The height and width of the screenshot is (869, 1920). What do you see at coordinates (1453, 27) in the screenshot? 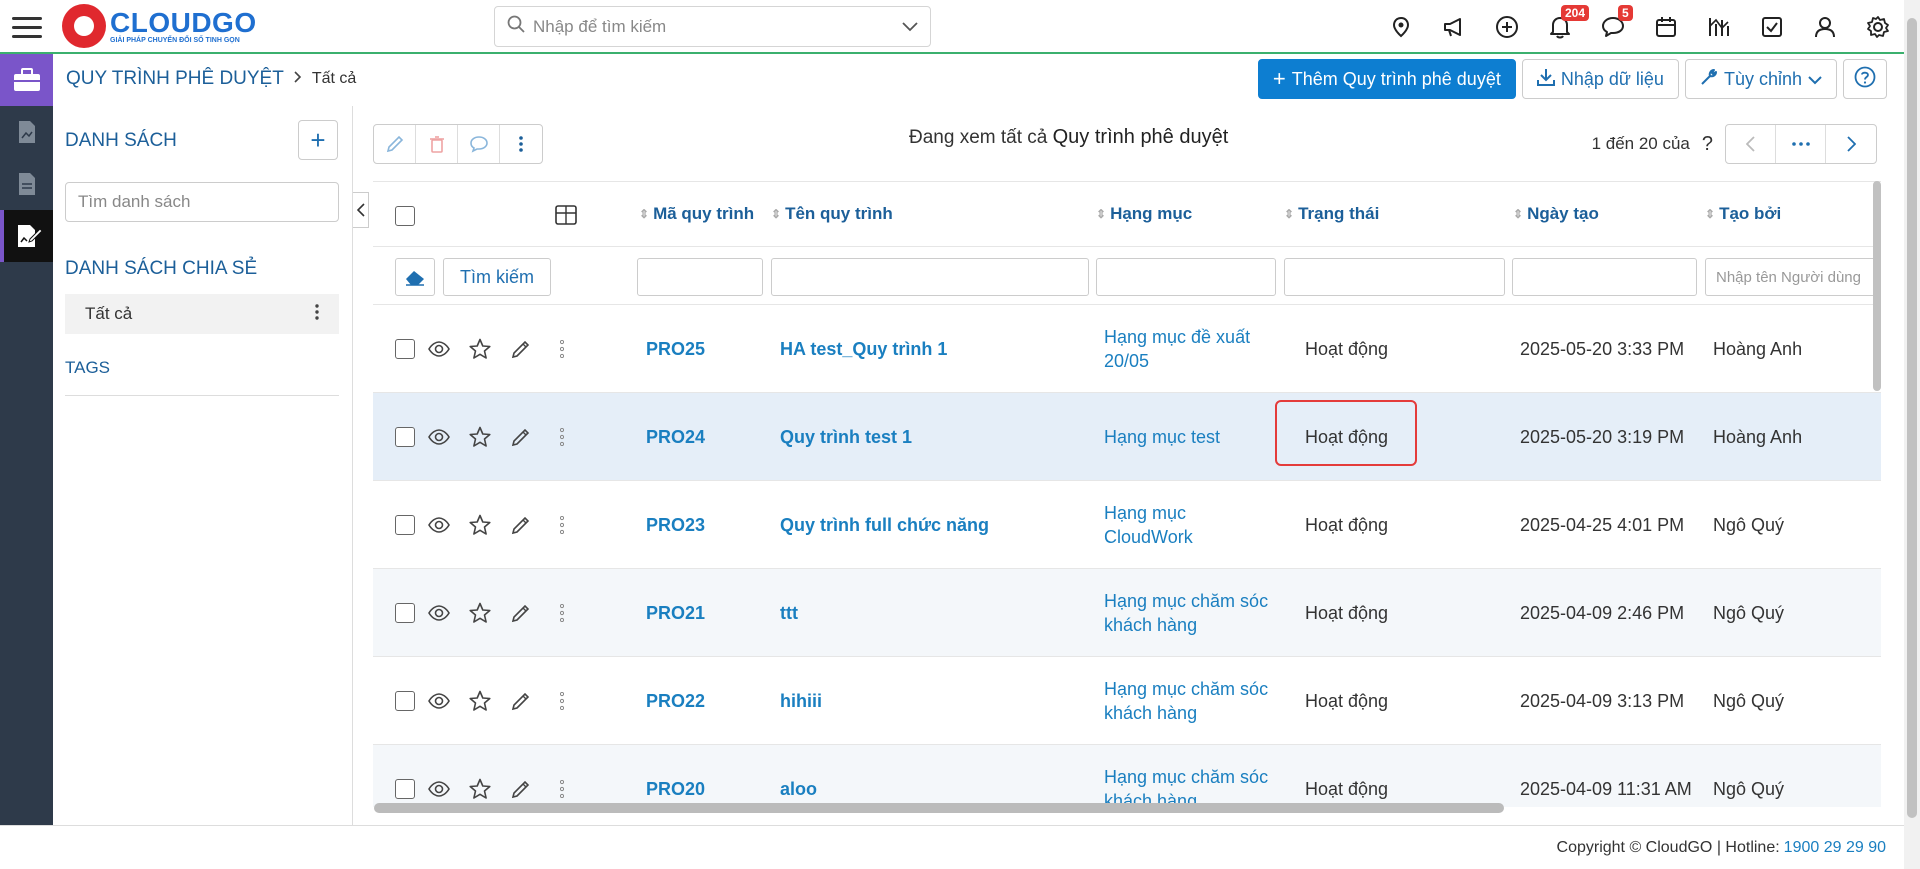
I see `megaphone-icon` at bounding box center [1453, 27].